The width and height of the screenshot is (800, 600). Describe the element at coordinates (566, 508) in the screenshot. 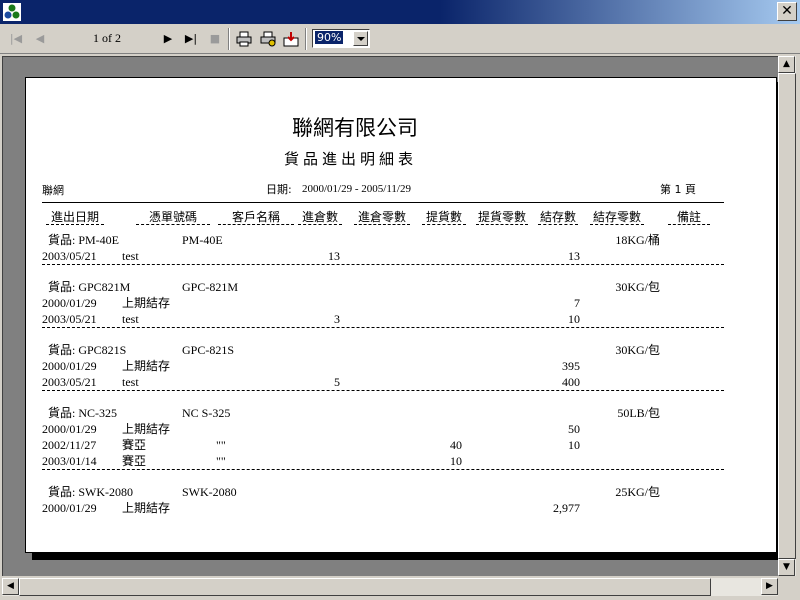

I see `row-balance: 2,977` at that location.